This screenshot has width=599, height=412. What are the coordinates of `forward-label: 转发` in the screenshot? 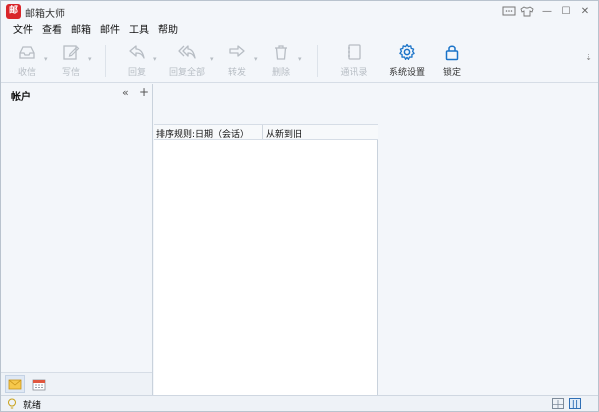 It's located at (236, 73).